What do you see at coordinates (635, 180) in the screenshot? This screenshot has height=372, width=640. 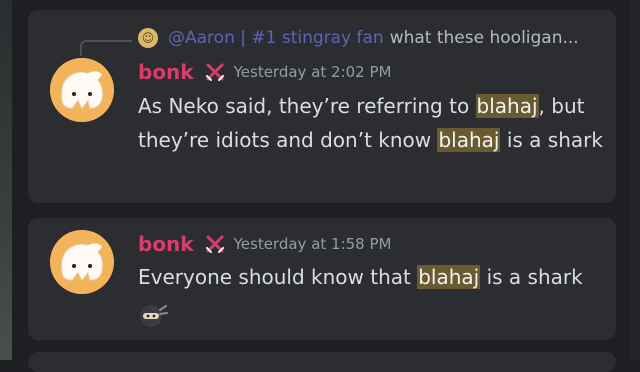 I see `scrollbar-track` at bounding box center [635, 180].